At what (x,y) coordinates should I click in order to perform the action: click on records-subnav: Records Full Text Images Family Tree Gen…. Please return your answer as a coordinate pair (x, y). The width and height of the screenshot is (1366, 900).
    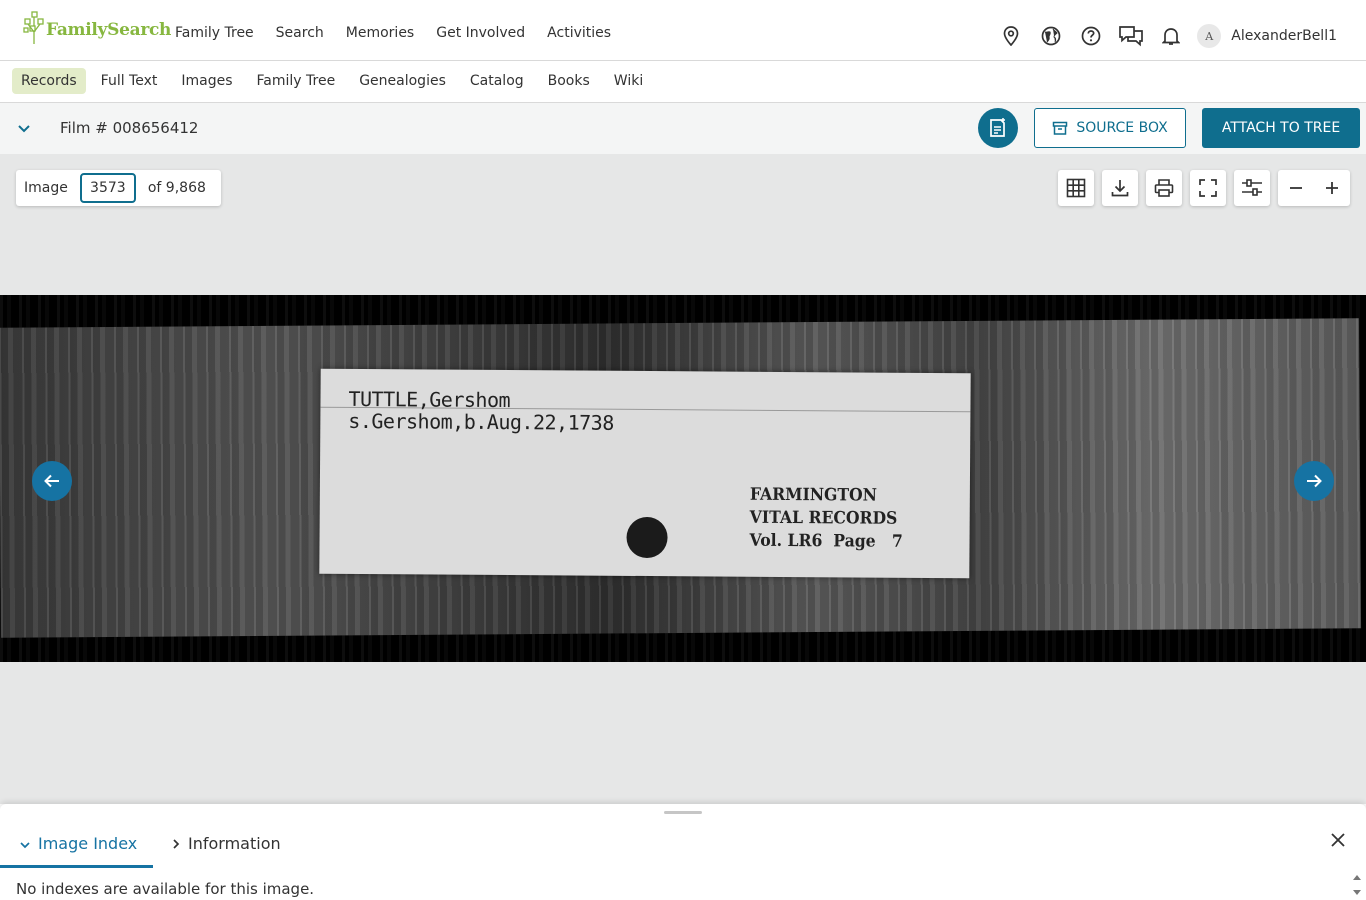
    Looking at the image, I should click on (683, 82).